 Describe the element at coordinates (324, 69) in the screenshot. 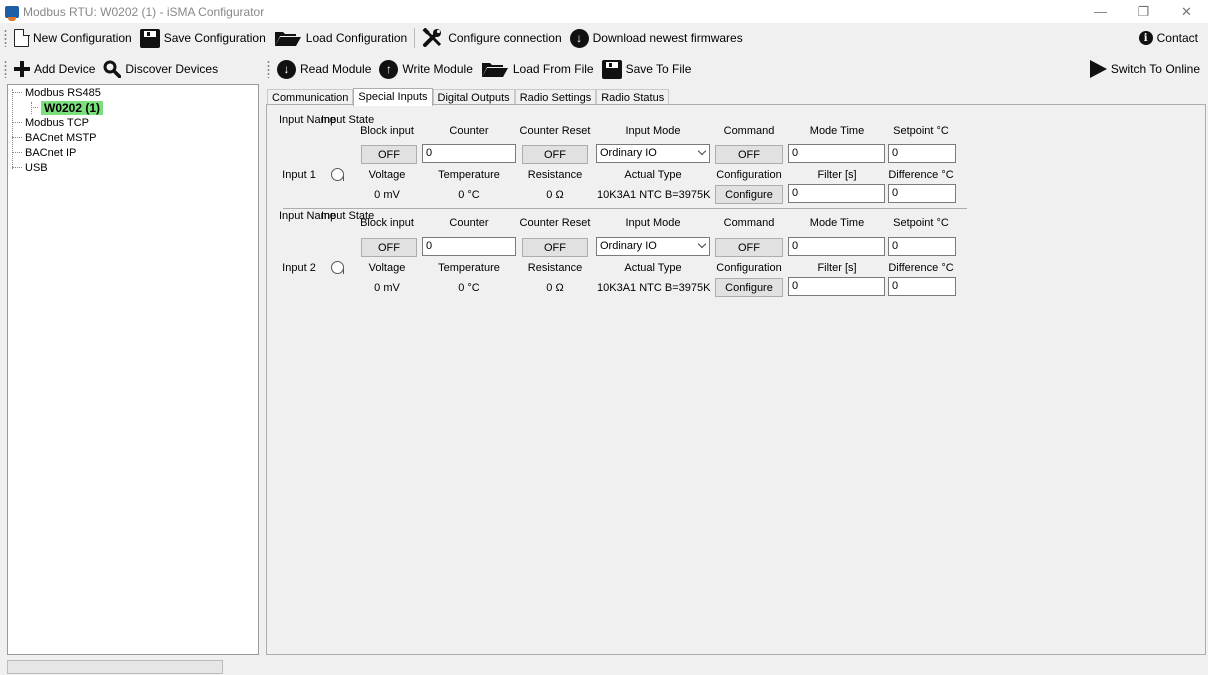

I see `read-module-button: ↓ Read Module` at that location.